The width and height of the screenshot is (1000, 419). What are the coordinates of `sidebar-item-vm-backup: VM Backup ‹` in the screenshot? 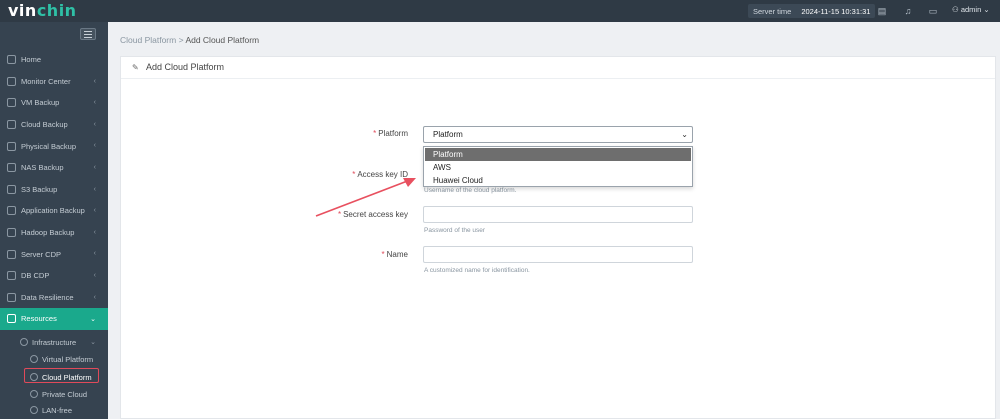 It's located at (54, 103).